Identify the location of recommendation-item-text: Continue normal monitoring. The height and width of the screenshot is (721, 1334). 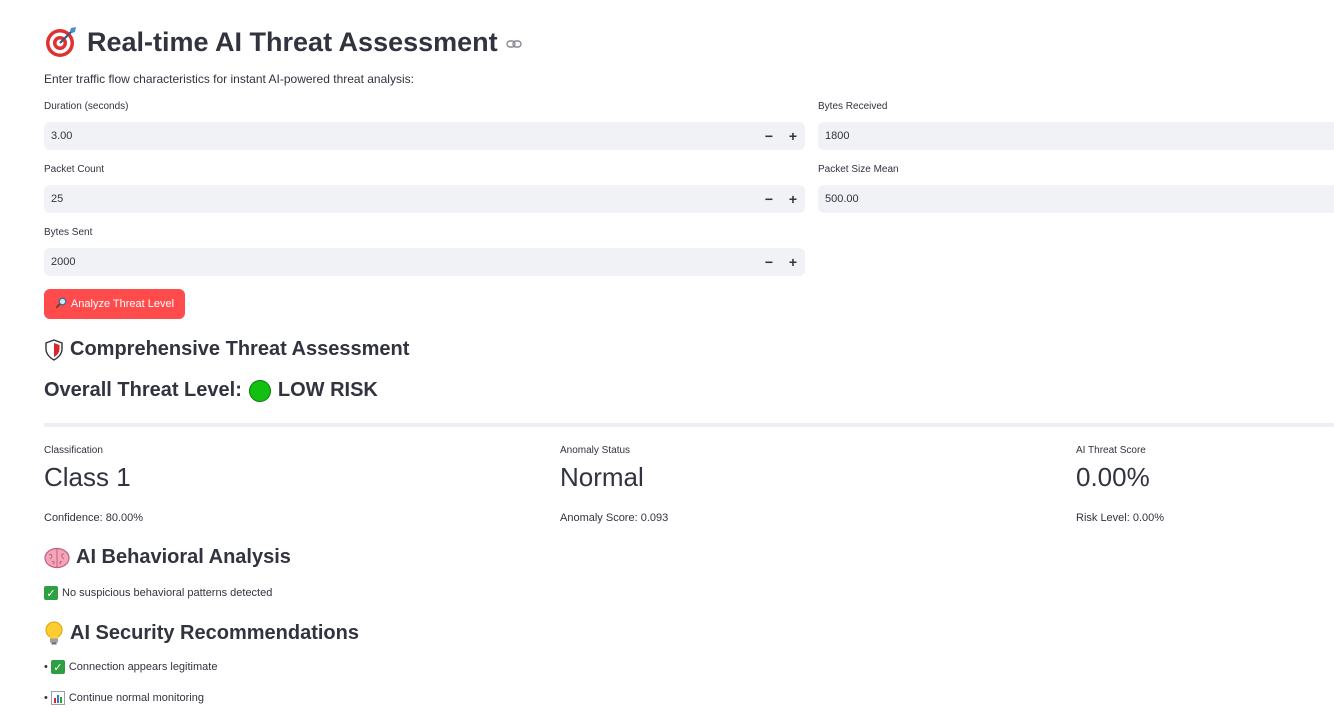
(136, 698).